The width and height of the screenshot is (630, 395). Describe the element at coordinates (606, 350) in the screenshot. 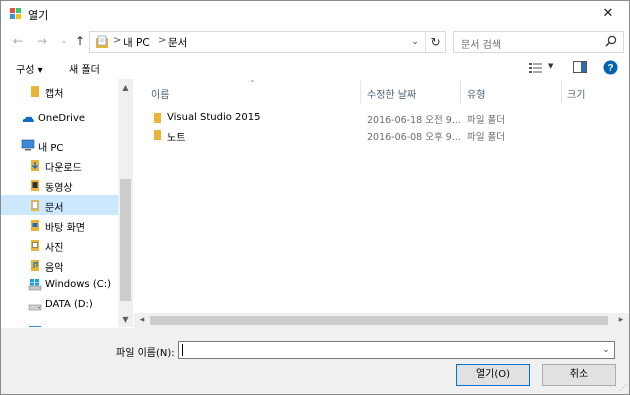

I see `chevron-down-icon: ⌄` at that location.